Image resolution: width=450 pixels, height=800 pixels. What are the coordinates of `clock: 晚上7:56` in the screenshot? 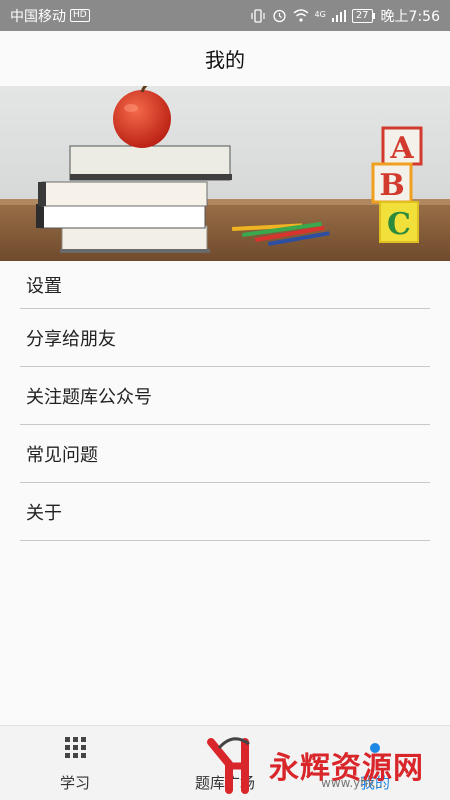 It's located at (410, 16).